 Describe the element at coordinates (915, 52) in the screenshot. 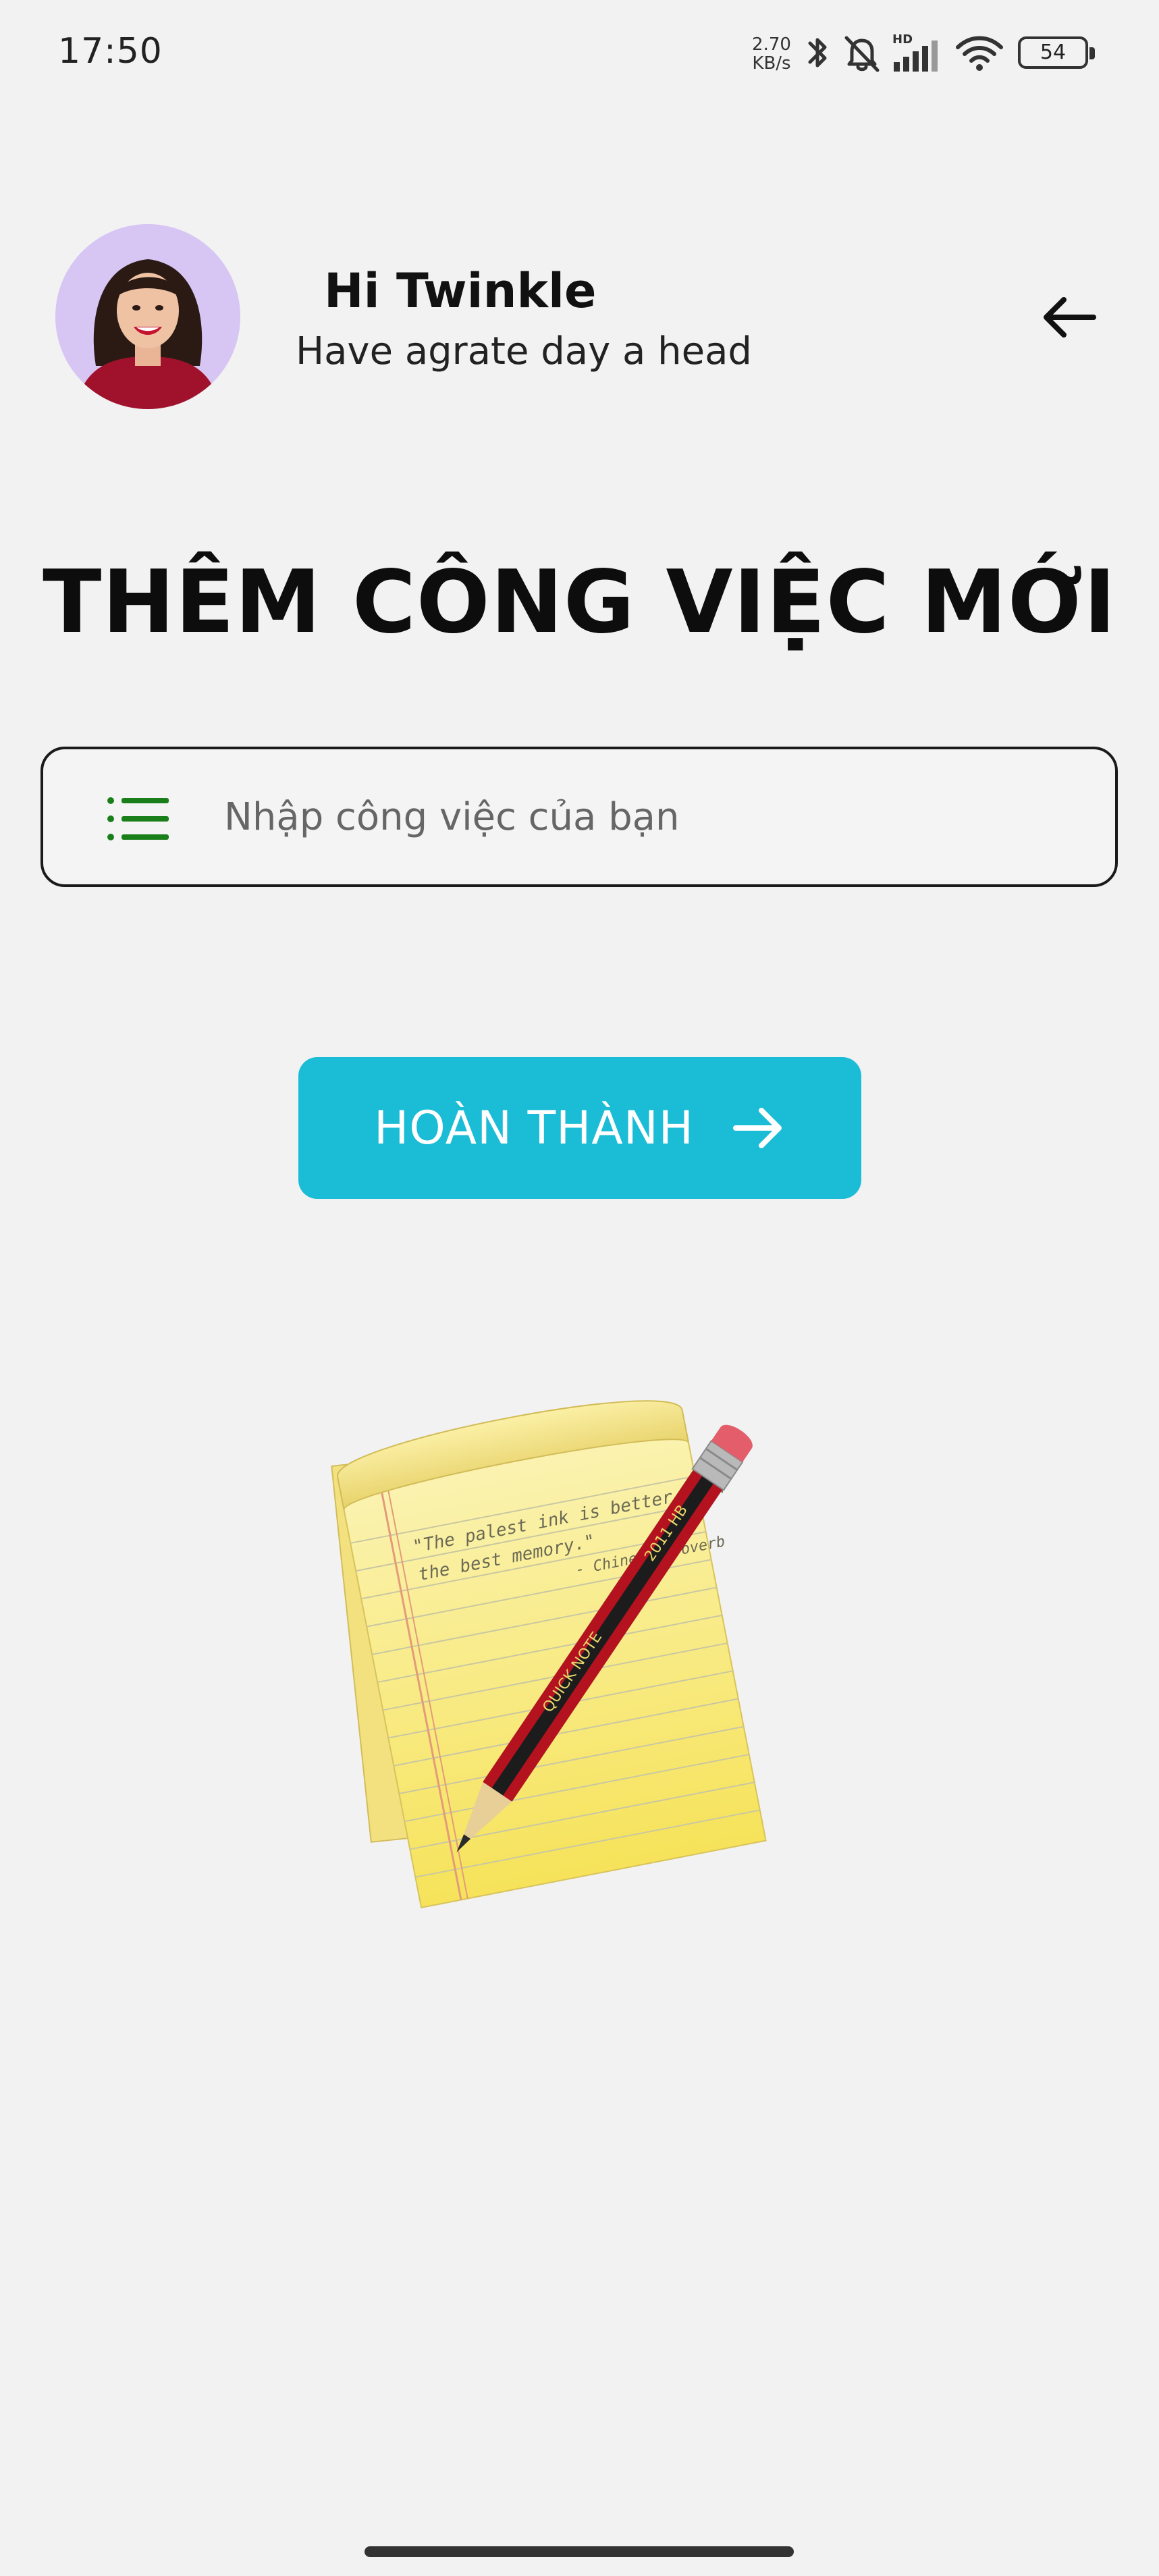

I see `signal-icon: HD` at that location.